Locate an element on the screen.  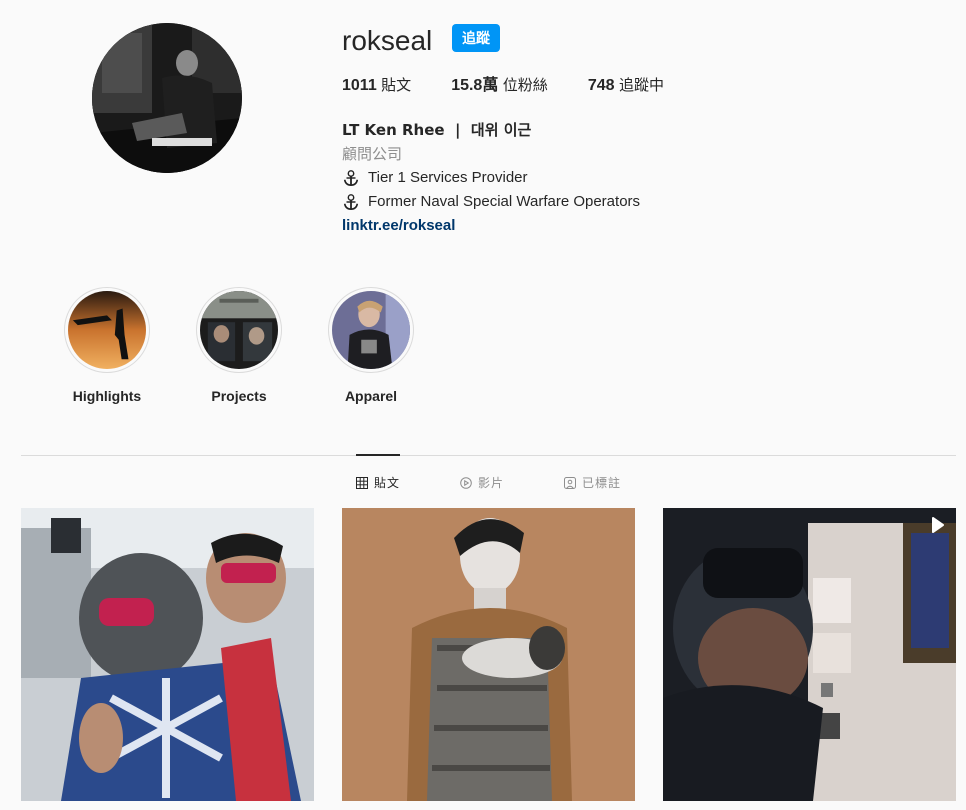
profile-full-name: LT Ken Rhee | 대위 이근 is located at coordinates (437, 130).